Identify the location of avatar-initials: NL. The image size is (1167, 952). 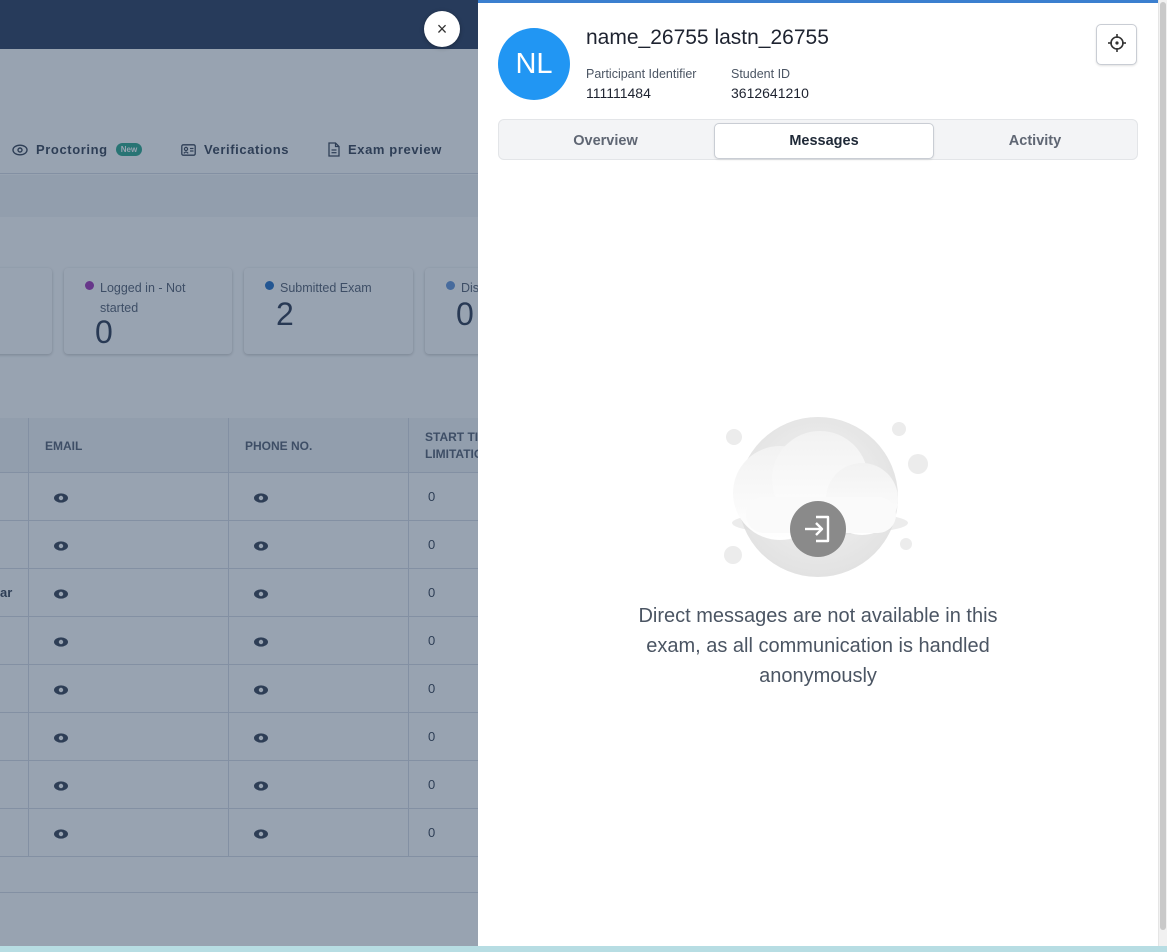
(534, 63).